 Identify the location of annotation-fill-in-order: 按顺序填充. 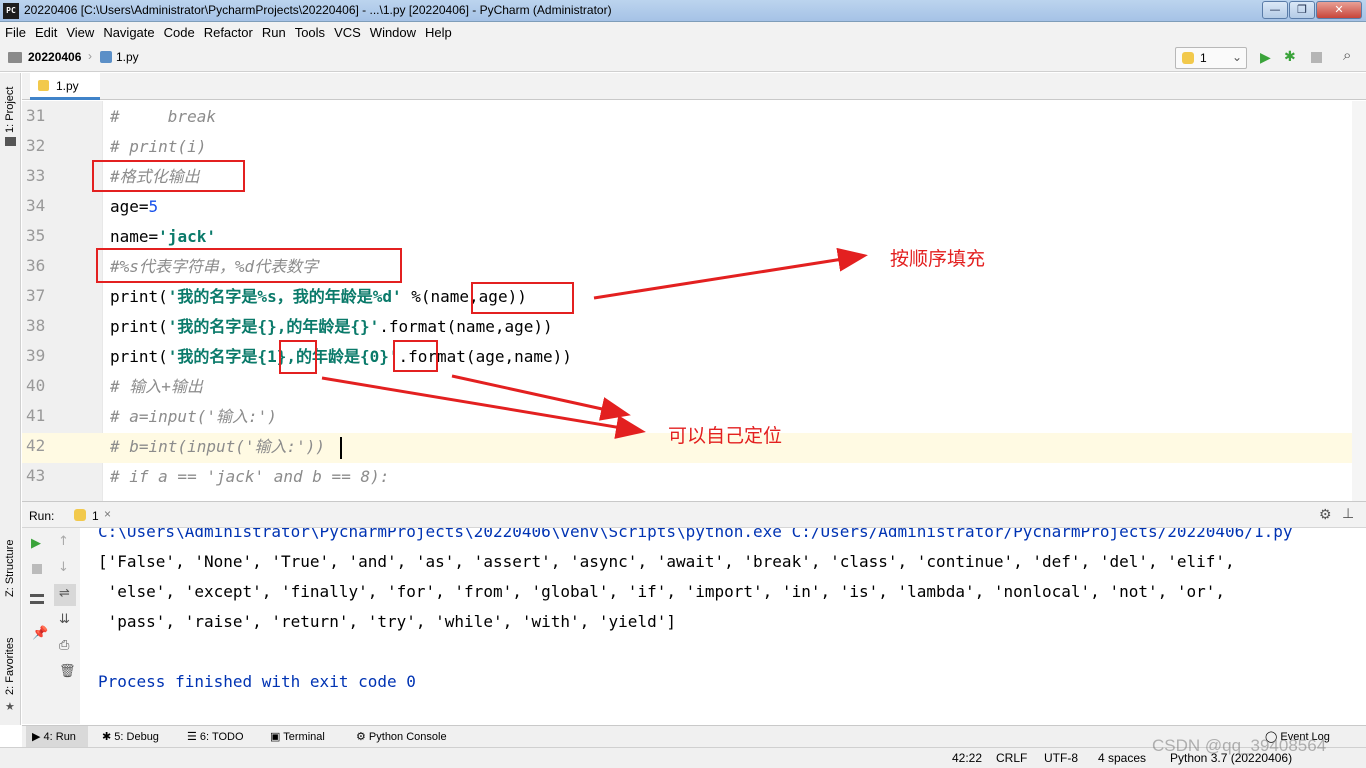
(938, 259).